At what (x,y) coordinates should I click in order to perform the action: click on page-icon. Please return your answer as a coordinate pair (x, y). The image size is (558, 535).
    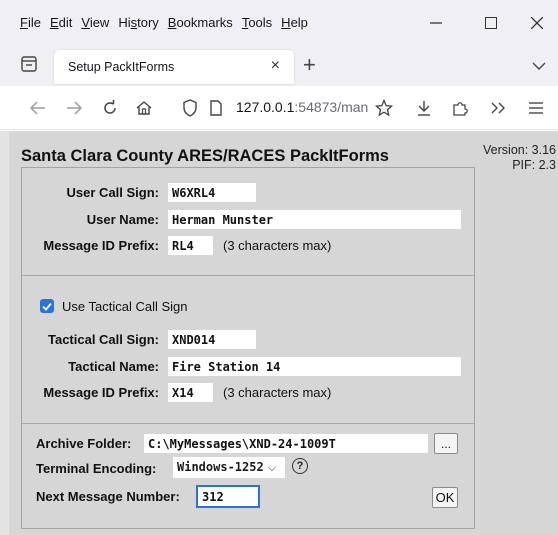
    Looking at the image, I should click on (216, 108).